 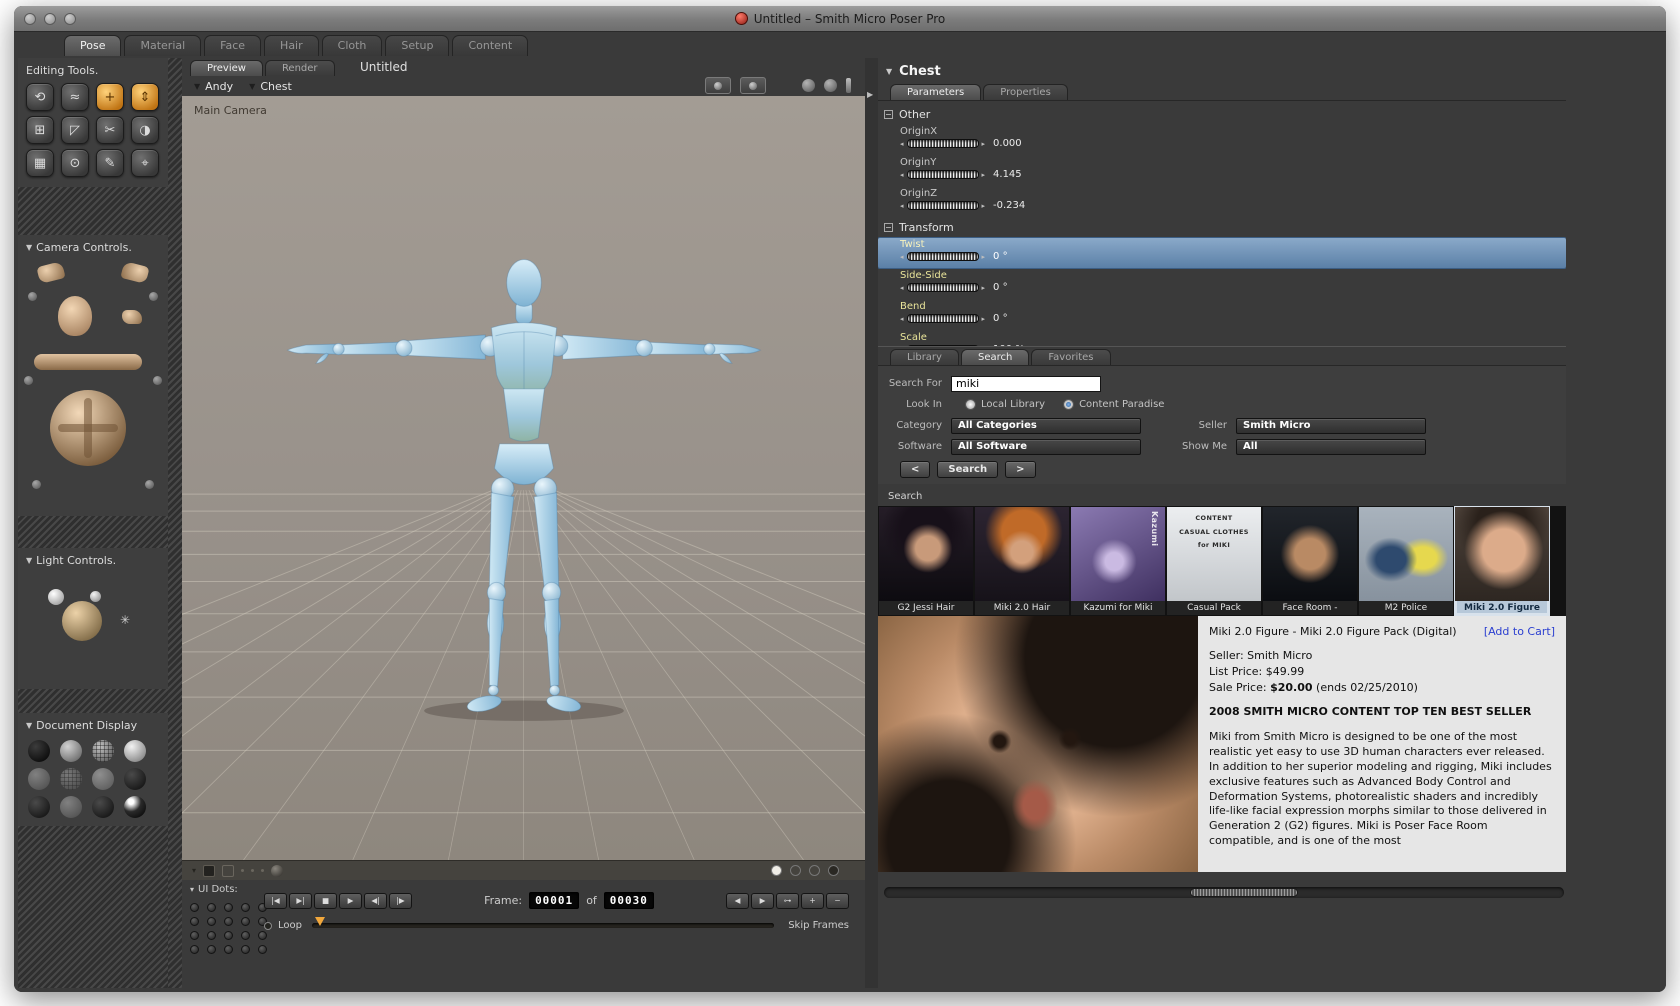 What do you see at coordinates (135, 779) in the screenshot?
I see `display-style-cartoon-icon` at bounding box center [135, 779].